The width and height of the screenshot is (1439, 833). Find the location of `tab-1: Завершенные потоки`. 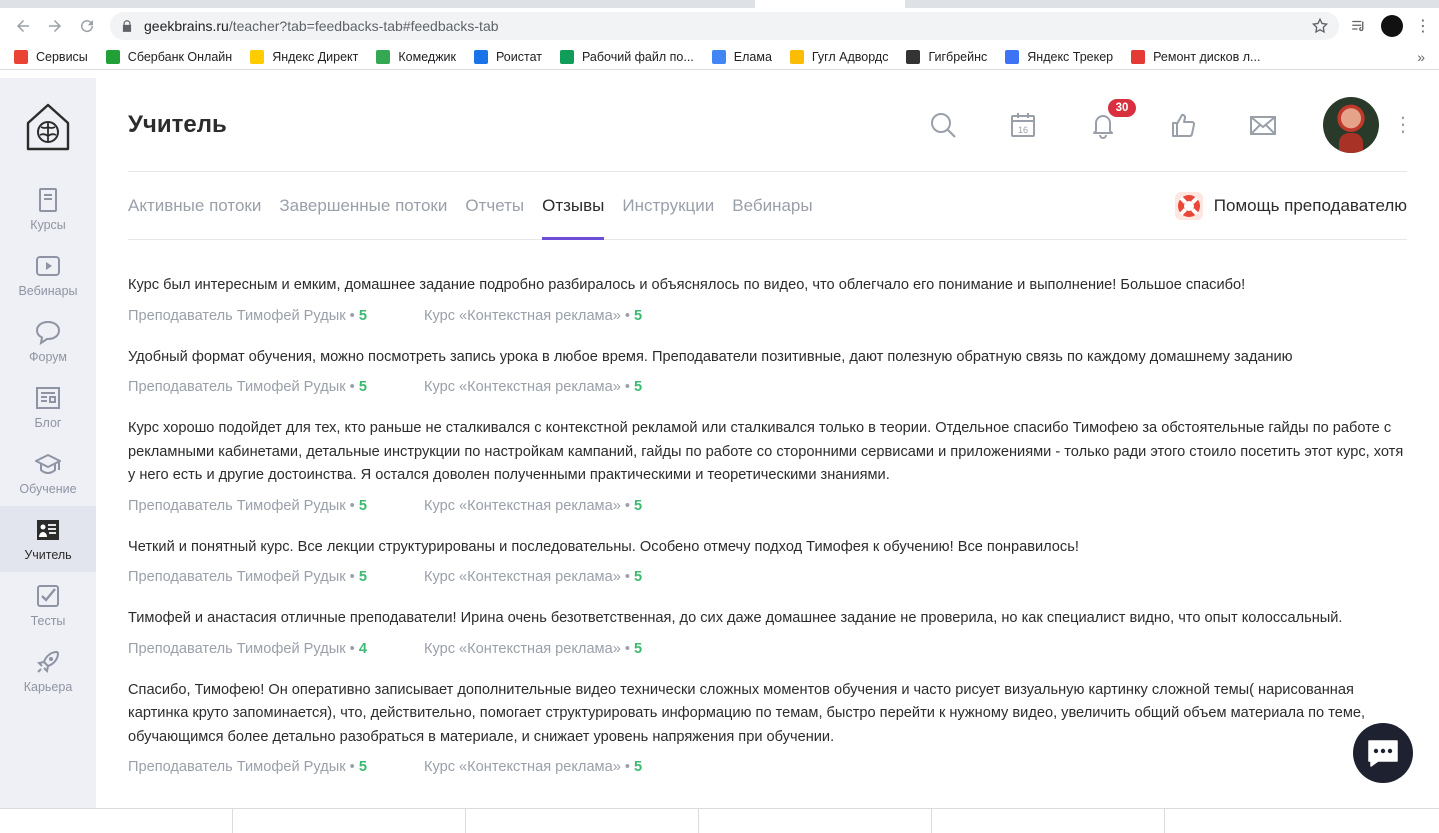

tab-1: Завершенные потоки is located at coordinates (363, 205).